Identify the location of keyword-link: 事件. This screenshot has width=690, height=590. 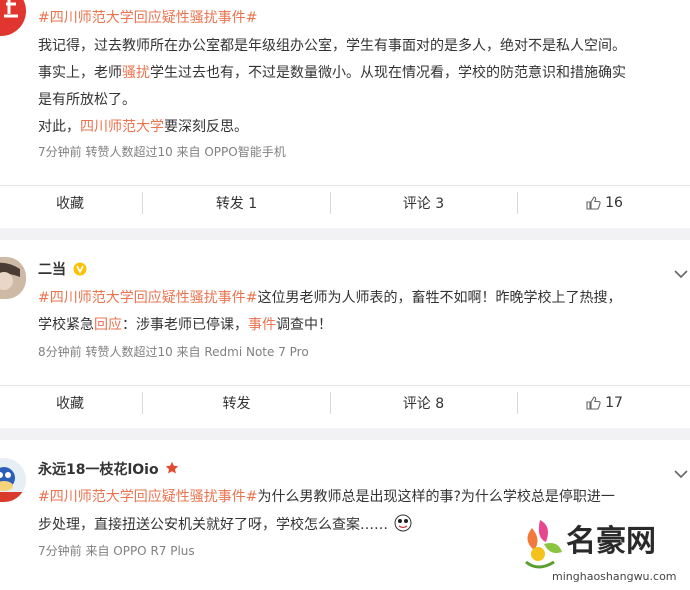
(262, 325).